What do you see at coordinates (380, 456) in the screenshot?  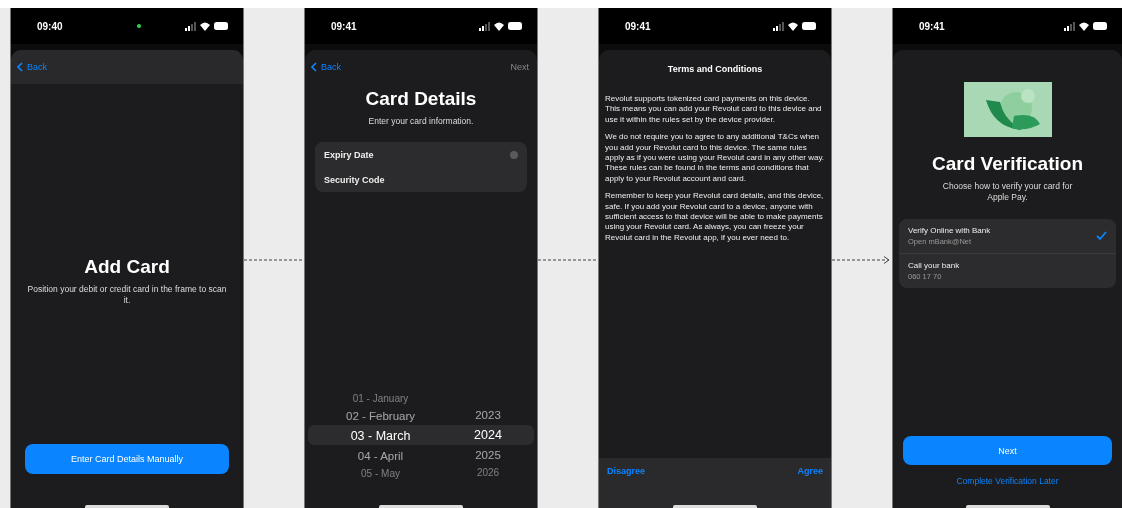 I see `month-option: 04 - April` at bounding box center [380, 456].